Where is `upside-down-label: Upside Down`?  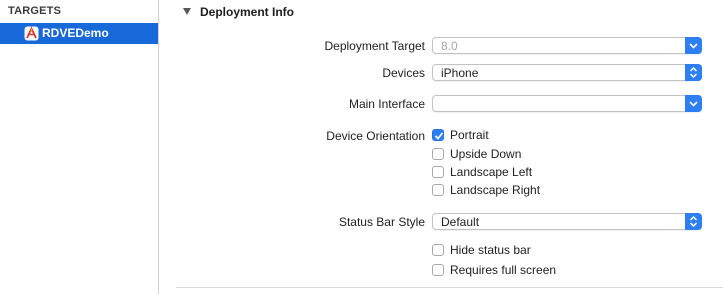
upside-down-label: Upside Down is located at coordinates (486, 154).